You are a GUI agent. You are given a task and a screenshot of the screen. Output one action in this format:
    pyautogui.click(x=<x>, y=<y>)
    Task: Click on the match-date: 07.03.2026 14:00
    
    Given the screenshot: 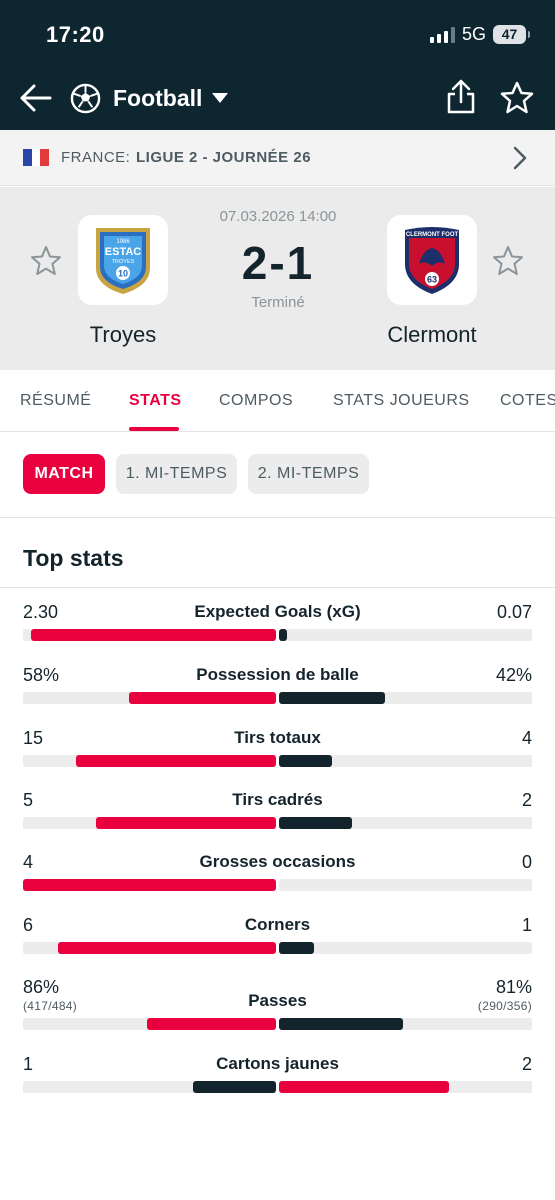 What is the action you would take?
    pyautogui.click(x=278, y=216)
    